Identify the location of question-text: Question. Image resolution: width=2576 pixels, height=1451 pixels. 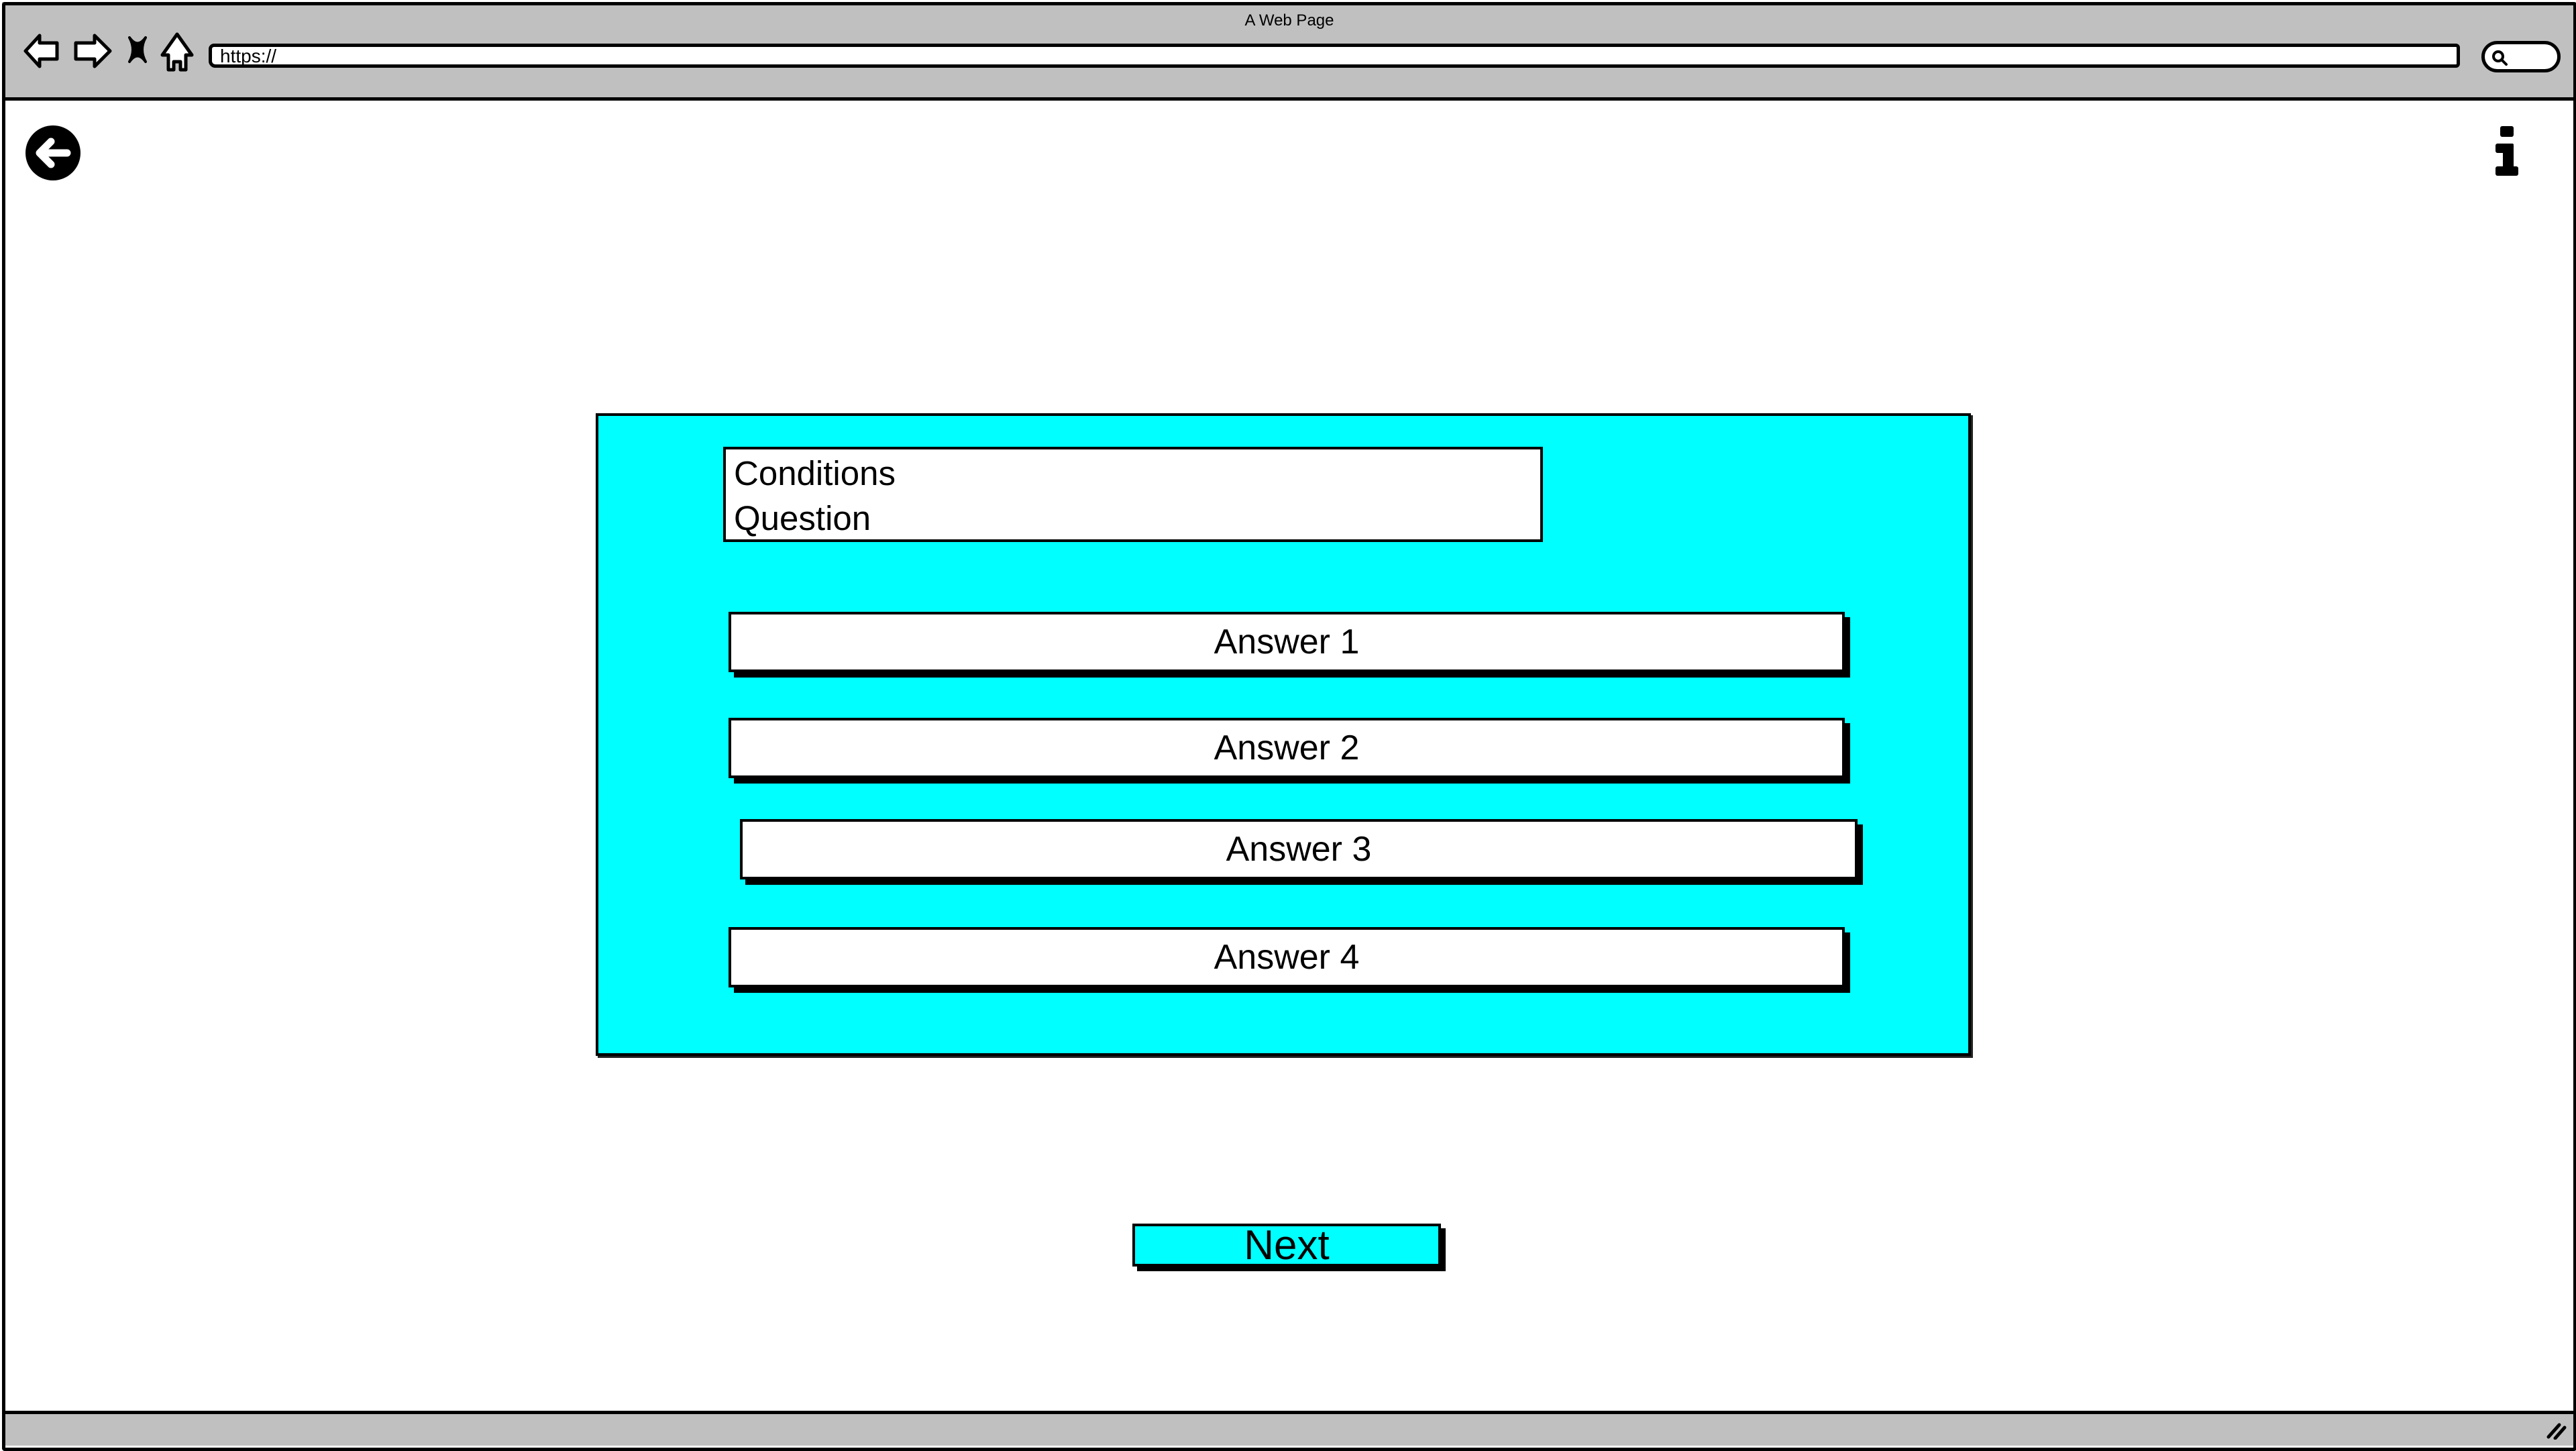
(802, 518).